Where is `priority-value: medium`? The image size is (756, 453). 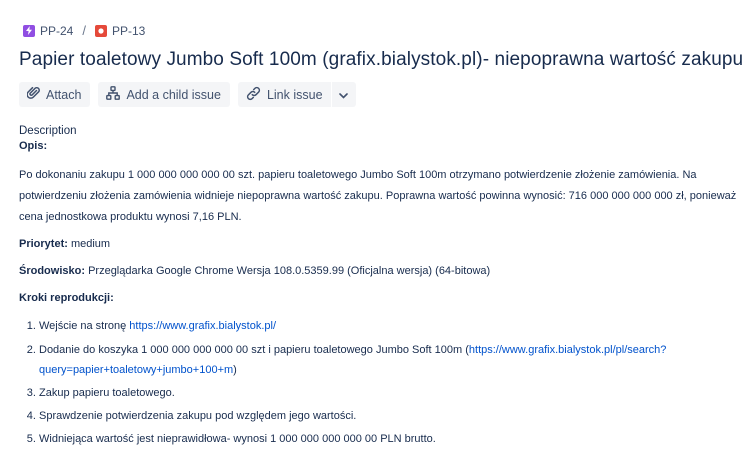
priority-value: medium is located at coordinates (89, 244).